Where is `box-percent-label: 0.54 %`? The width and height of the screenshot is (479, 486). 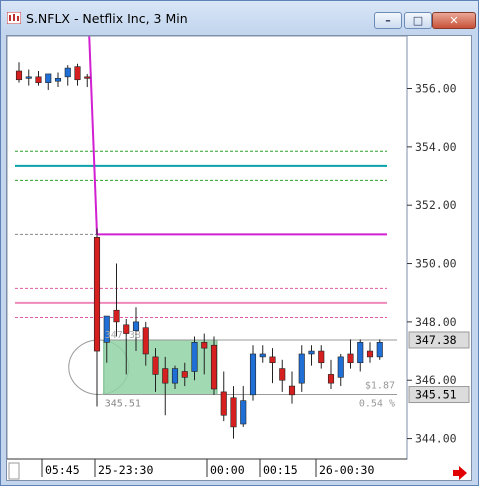
box-percent-label: 0.54 % is located at coordinates (377, 404).